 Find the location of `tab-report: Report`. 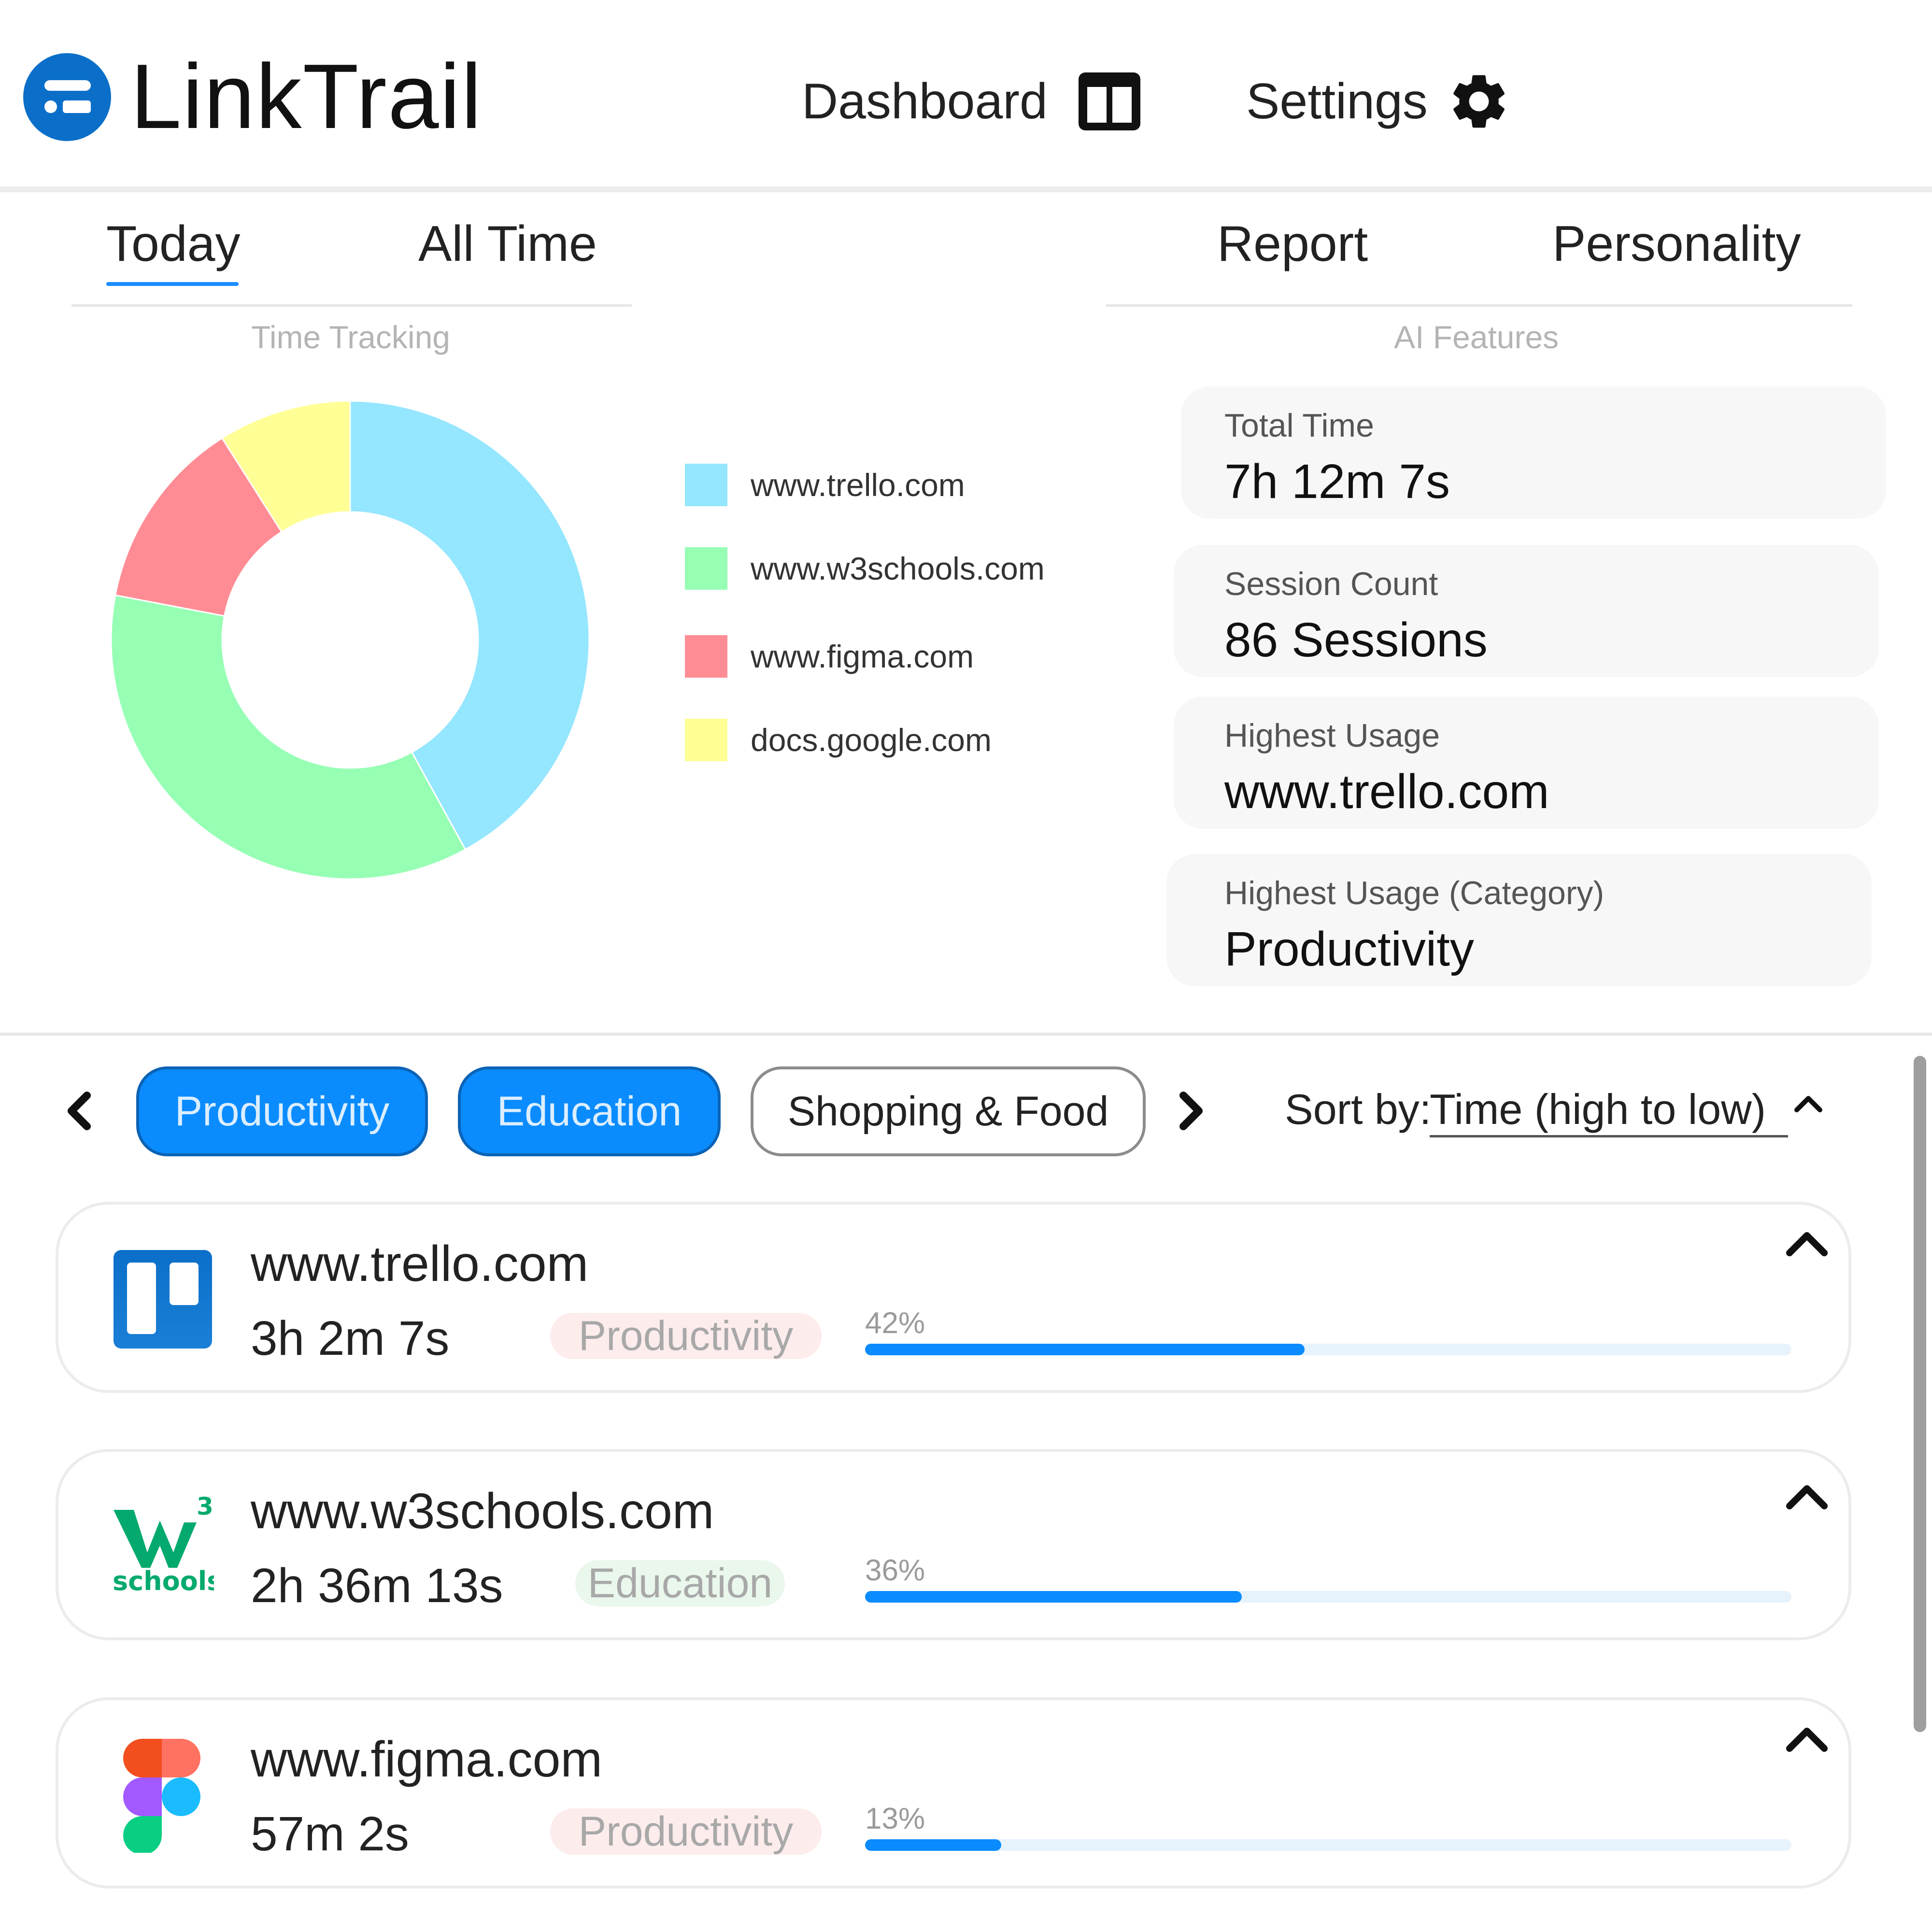

tab-report: Report is located at coordinates (1292, 244).